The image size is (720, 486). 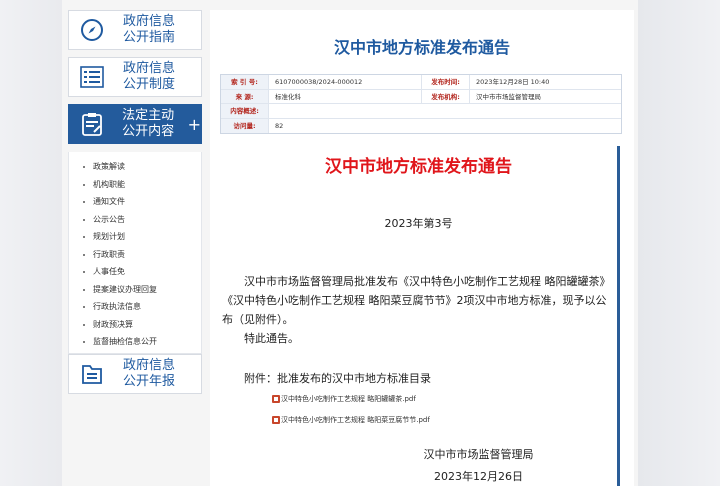 I want to click on meta-value, so click(x=445, y=111).